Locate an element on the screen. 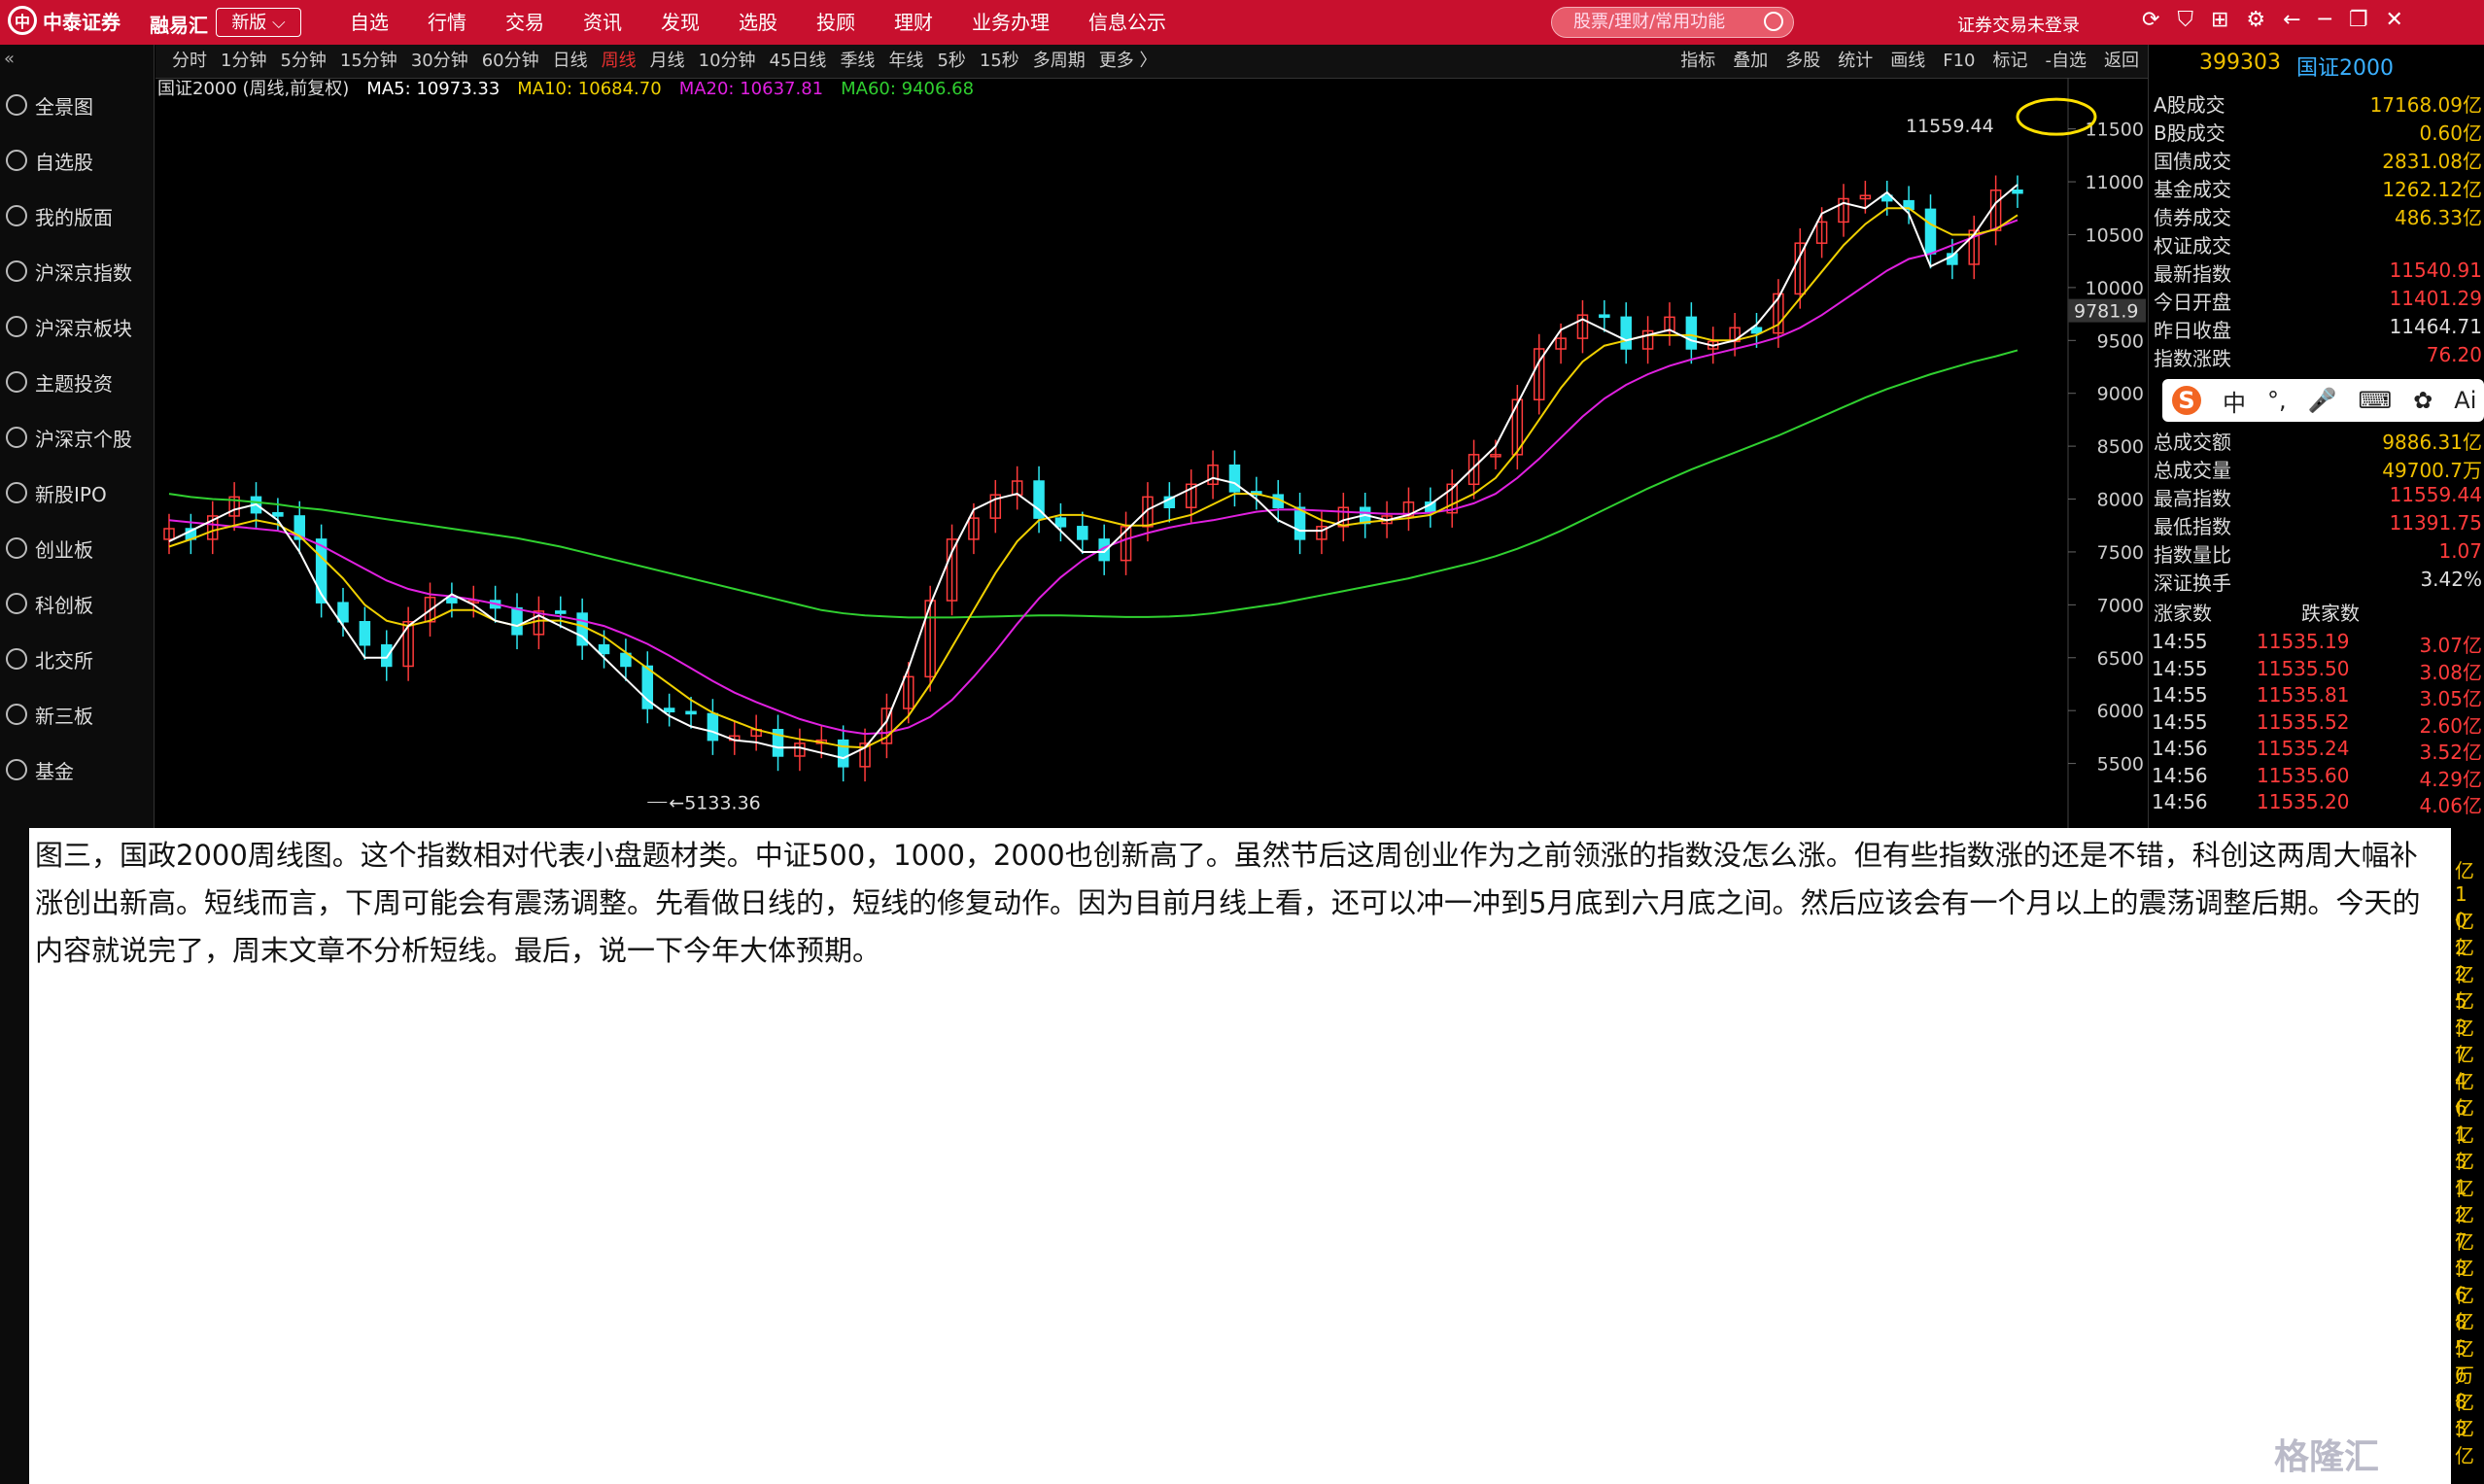 The height and width of the screenshot is (1484, 2484). period-tab-8: 月线 is located at coordinates (667, 61).